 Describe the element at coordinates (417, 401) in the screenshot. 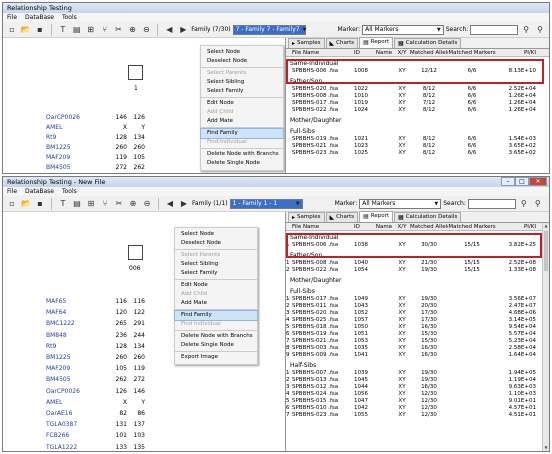

I see `table-row: 5 SPBBHS-015 .fsa 1047 XY 12/30 9.01E+01` at that location.